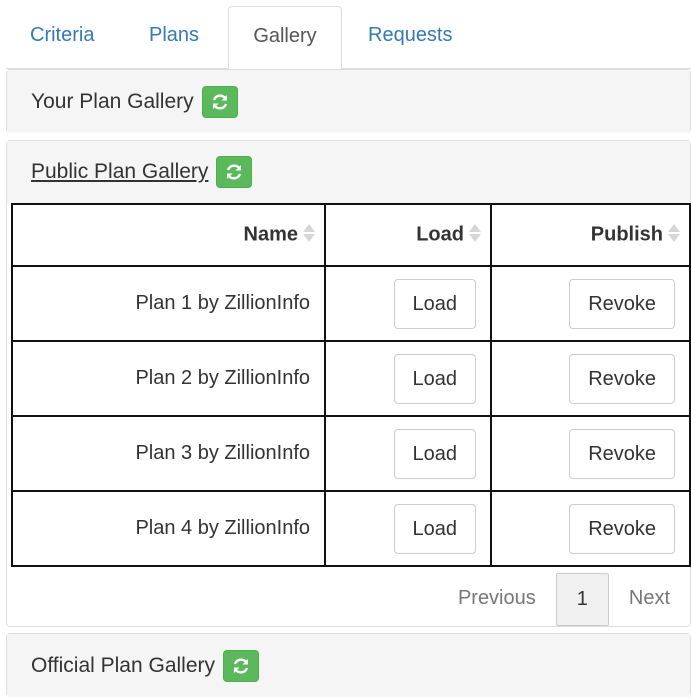  Describe the element at coordinates (112, 101) in the screenshot. I see `your-plan-gallery-title: Your Plan Gallery` at that location.